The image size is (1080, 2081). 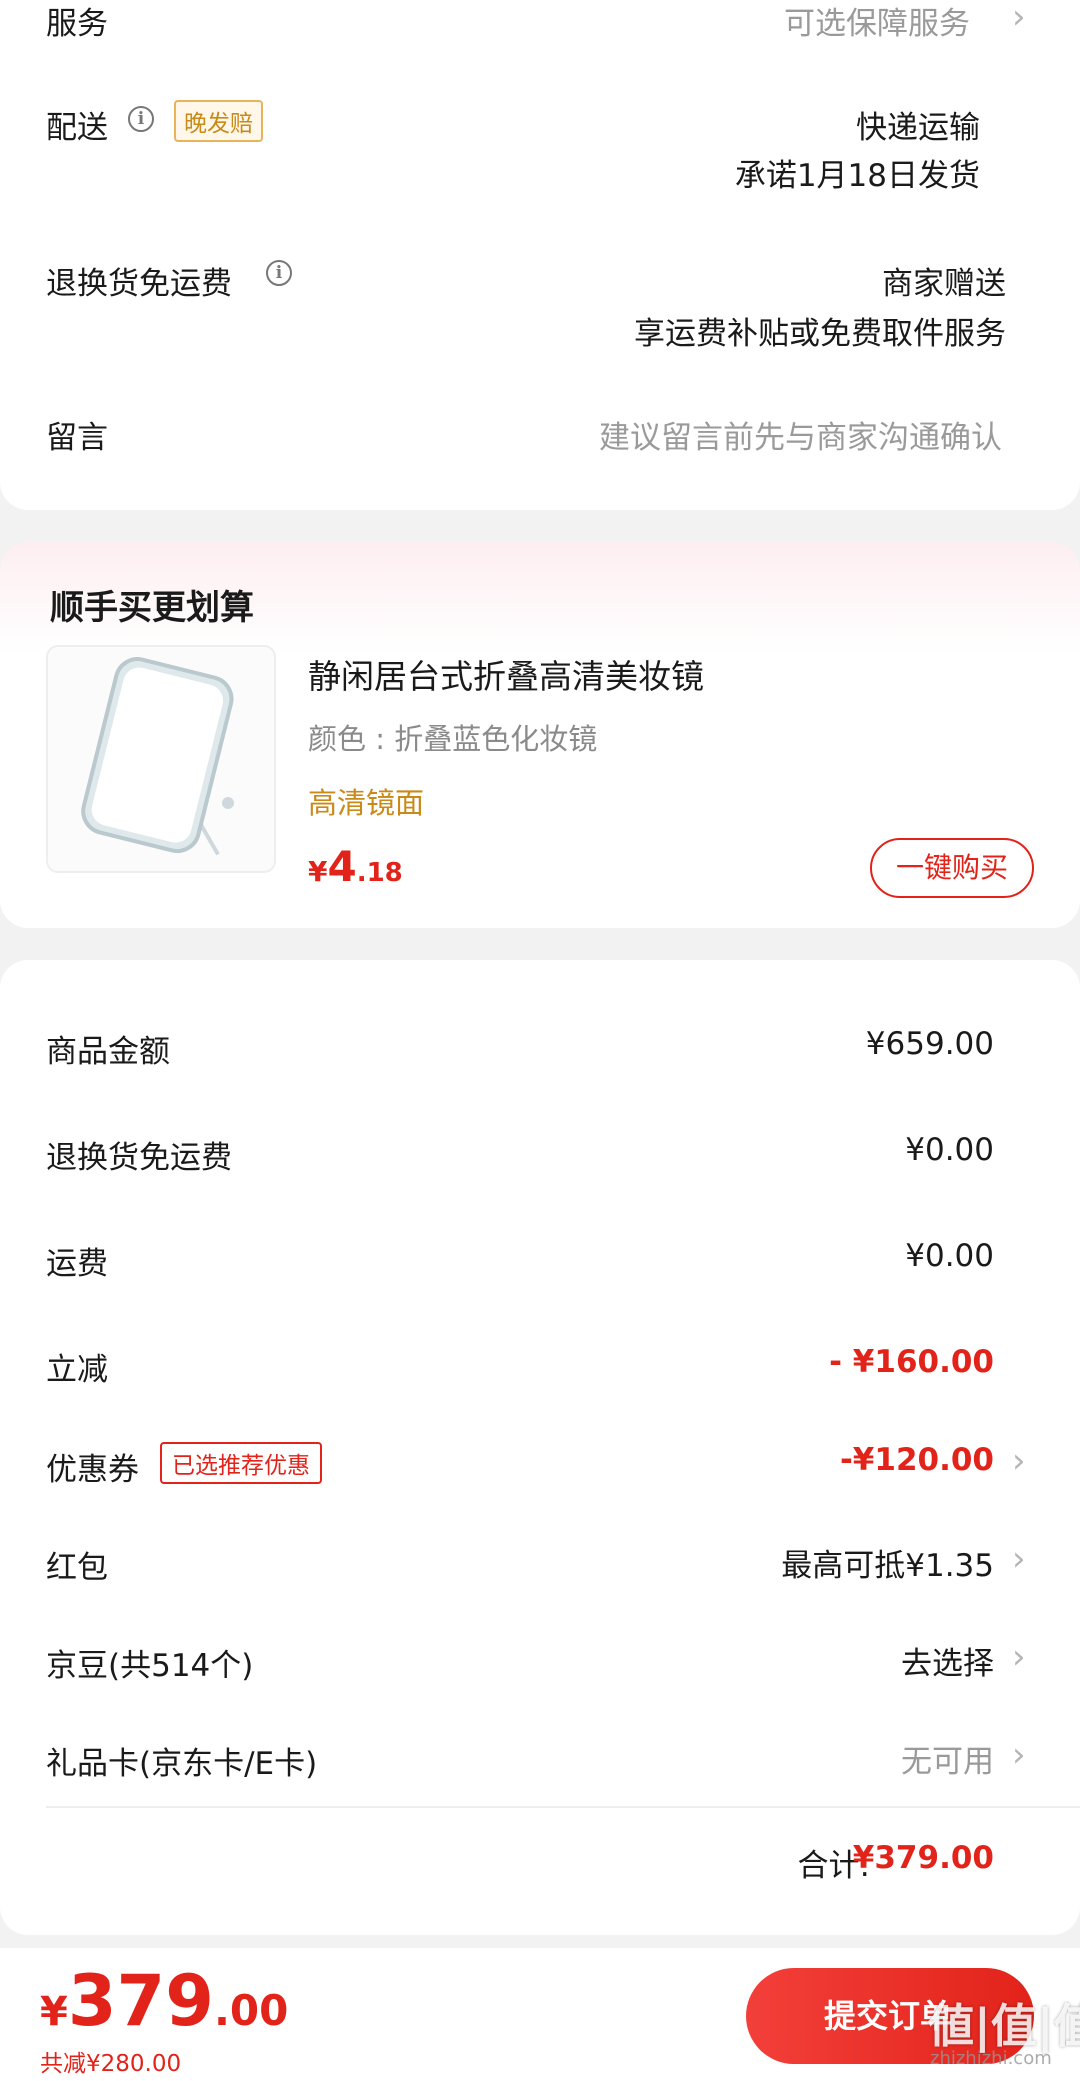 I want to click on giftcard-value: 无可用, so click(x=947, y=1758).